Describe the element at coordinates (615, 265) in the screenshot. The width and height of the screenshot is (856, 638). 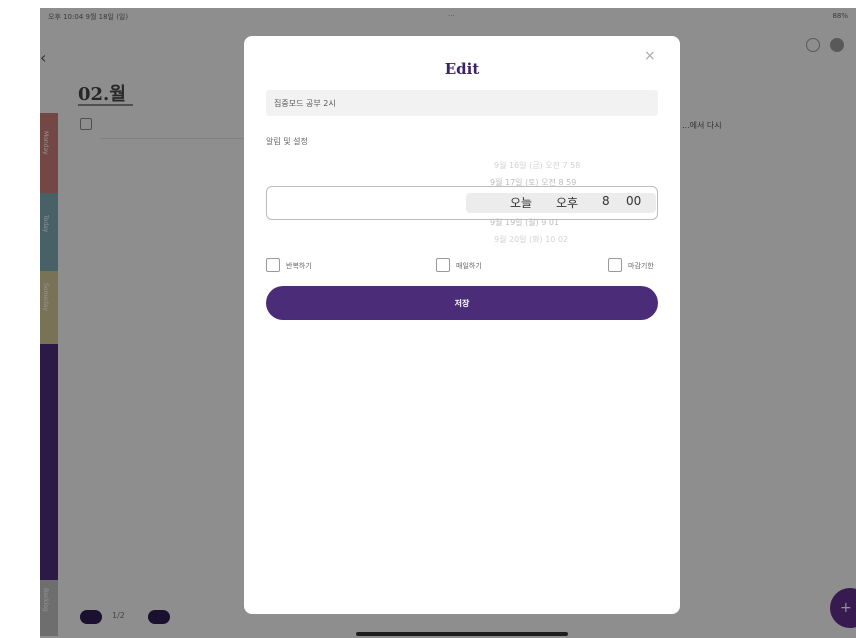
I see `deadline-checkbox` at that location.